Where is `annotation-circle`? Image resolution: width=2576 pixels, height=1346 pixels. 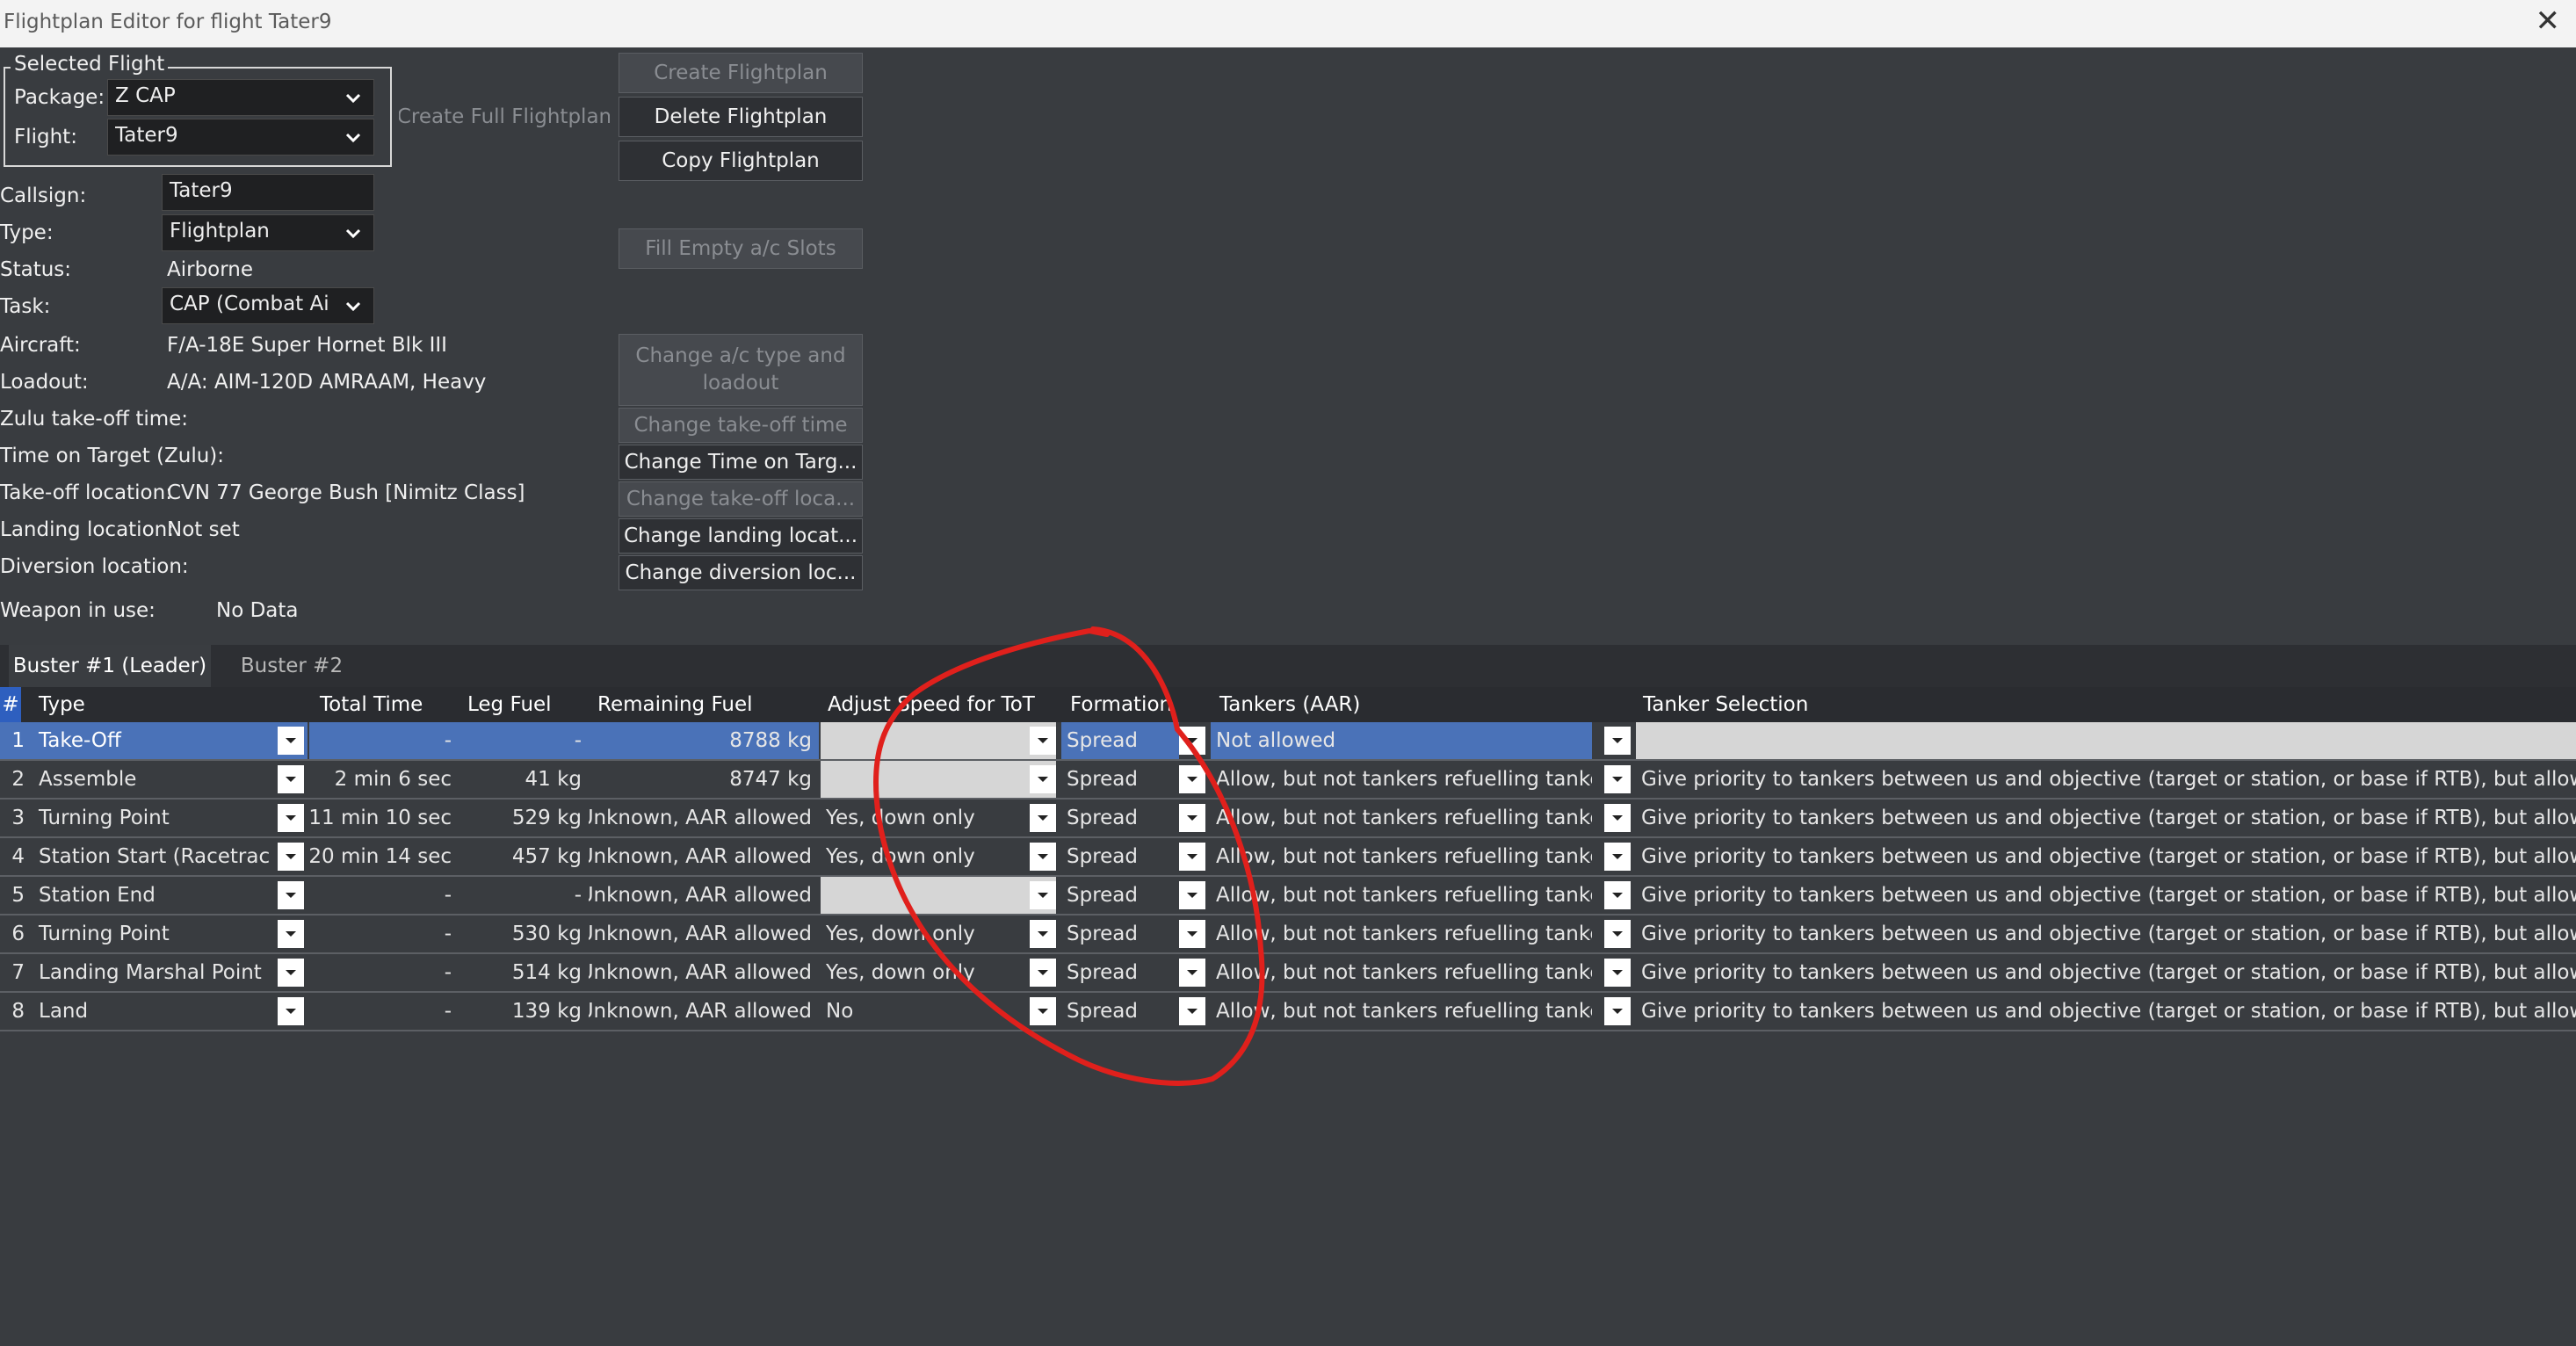
annotation-circle is located at coordinates (1069, 856).